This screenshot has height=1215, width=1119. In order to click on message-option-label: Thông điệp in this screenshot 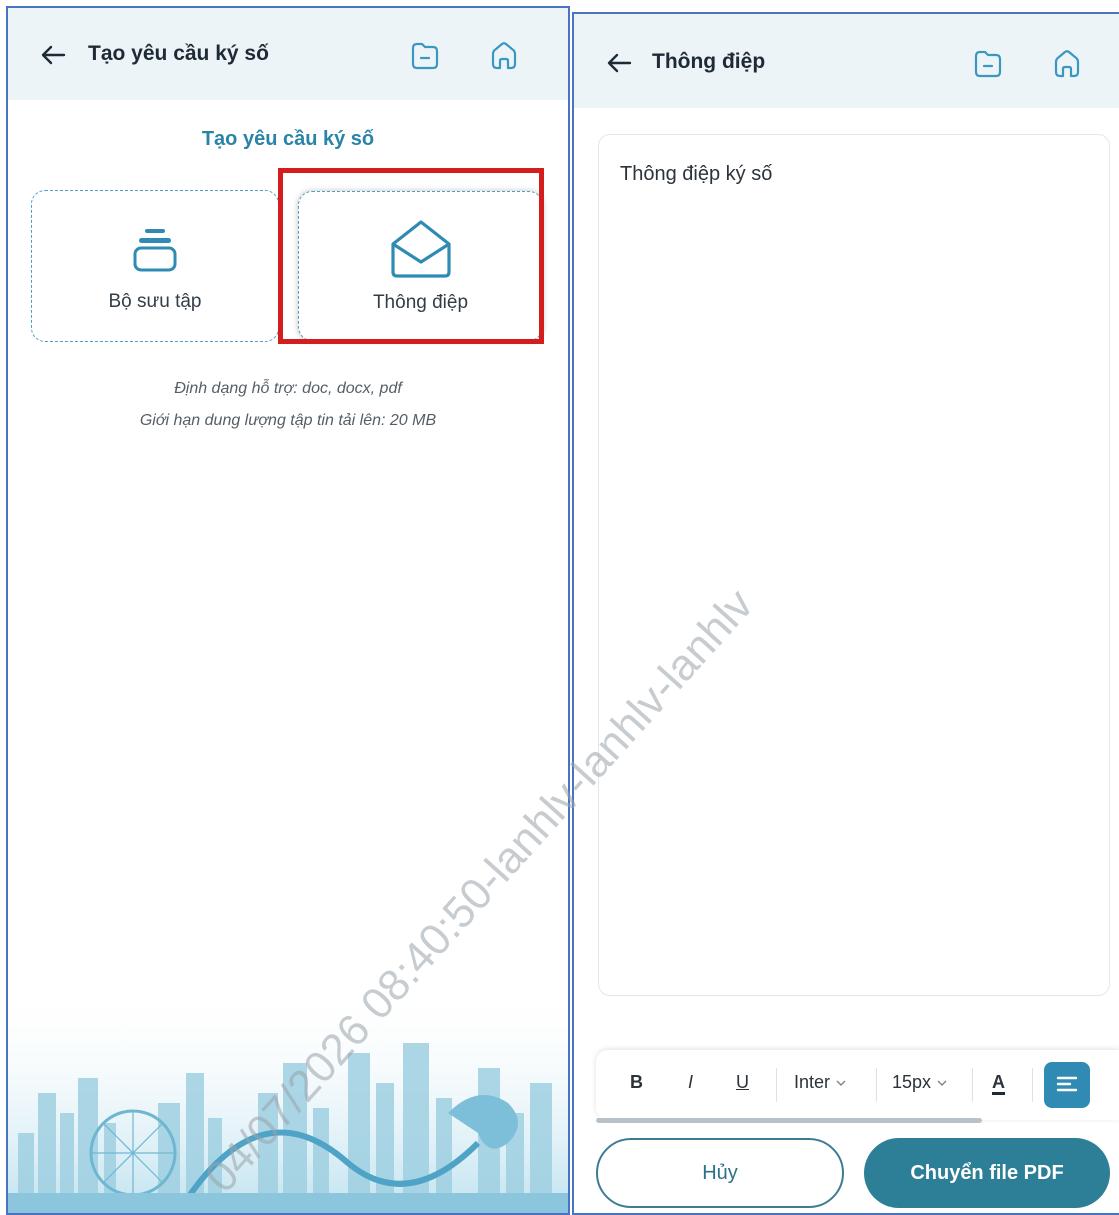, I will do `click(420, 302)`.